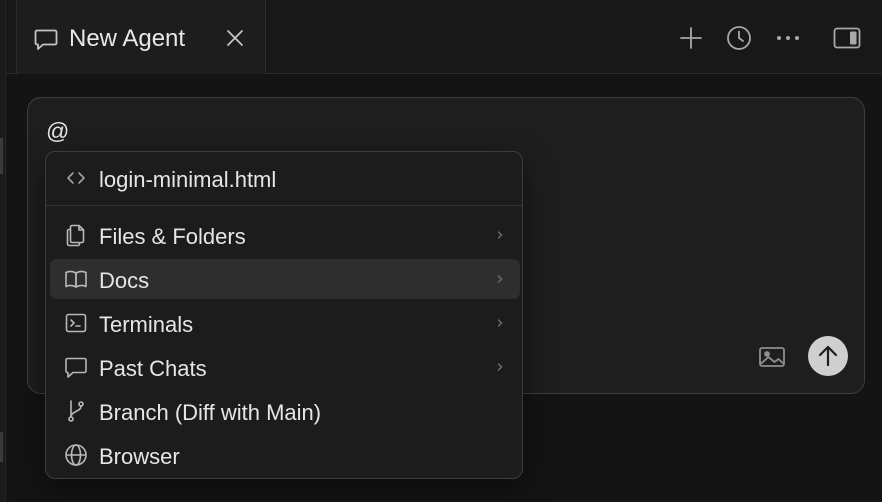 Image resolution: width=882 pixels, height=502 pixels. What do you see at coordinates (285, 455) in the screenshot?
I see `menu-item-browser: Browser` at bounding box center [285, 455].